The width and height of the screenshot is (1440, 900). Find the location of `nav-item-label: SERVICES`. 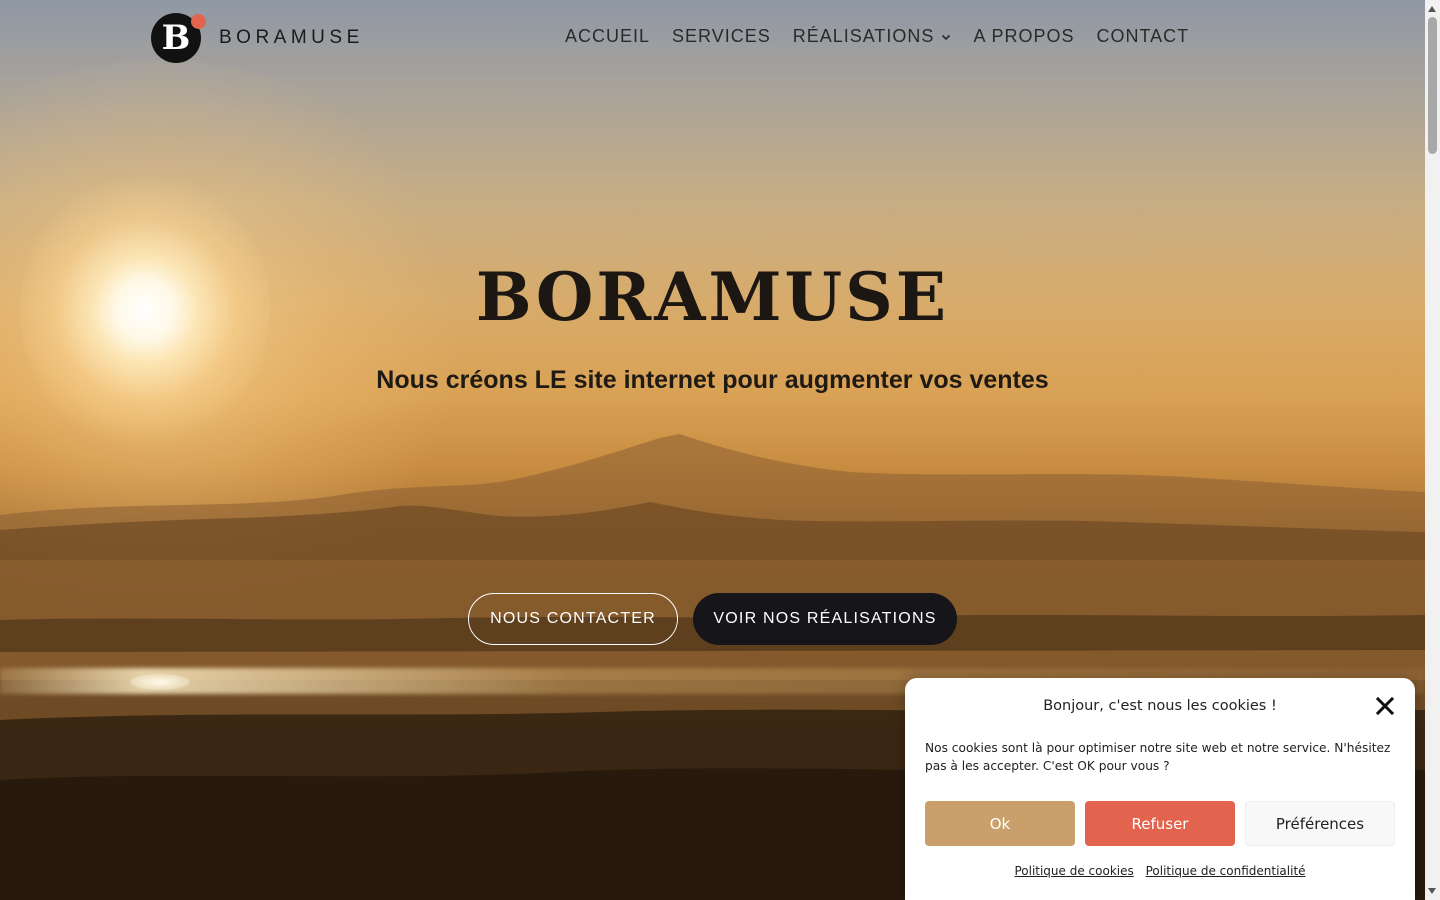

nav-item-label: SERVICES is located at coordinates (721, 36).